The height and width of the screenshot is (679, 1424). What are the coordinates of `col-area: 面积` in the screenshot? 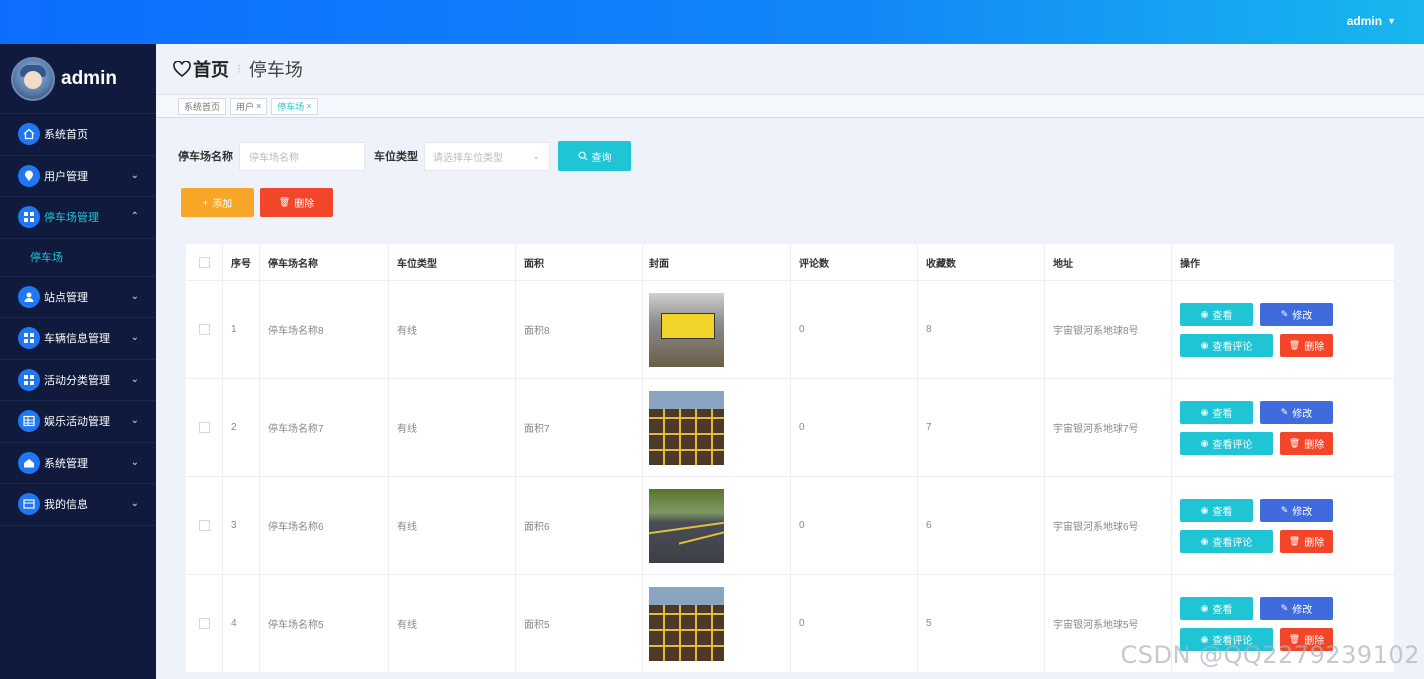 It's located at (579, 262).